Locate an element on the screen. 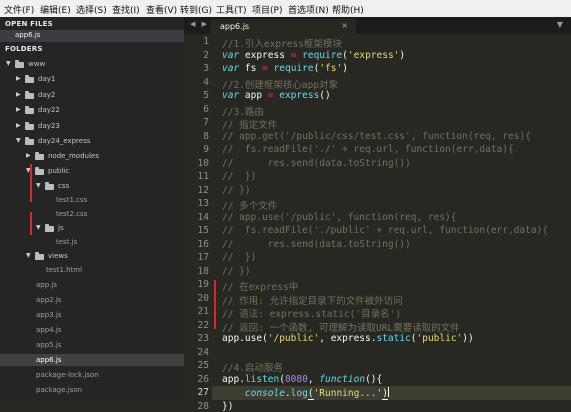 This screenshot has width=571, height=412. code-line: var express = require('express') is located at coordinates (313, 55).